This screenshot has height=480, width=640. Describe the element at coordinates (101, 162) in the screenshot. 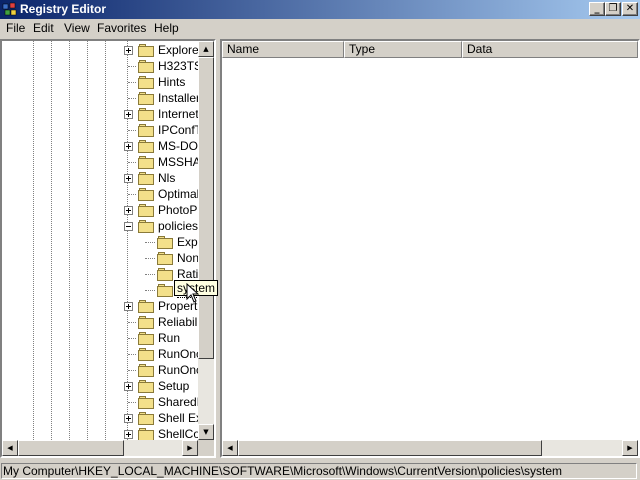

I see `tree-item: MSSHA` at that location.